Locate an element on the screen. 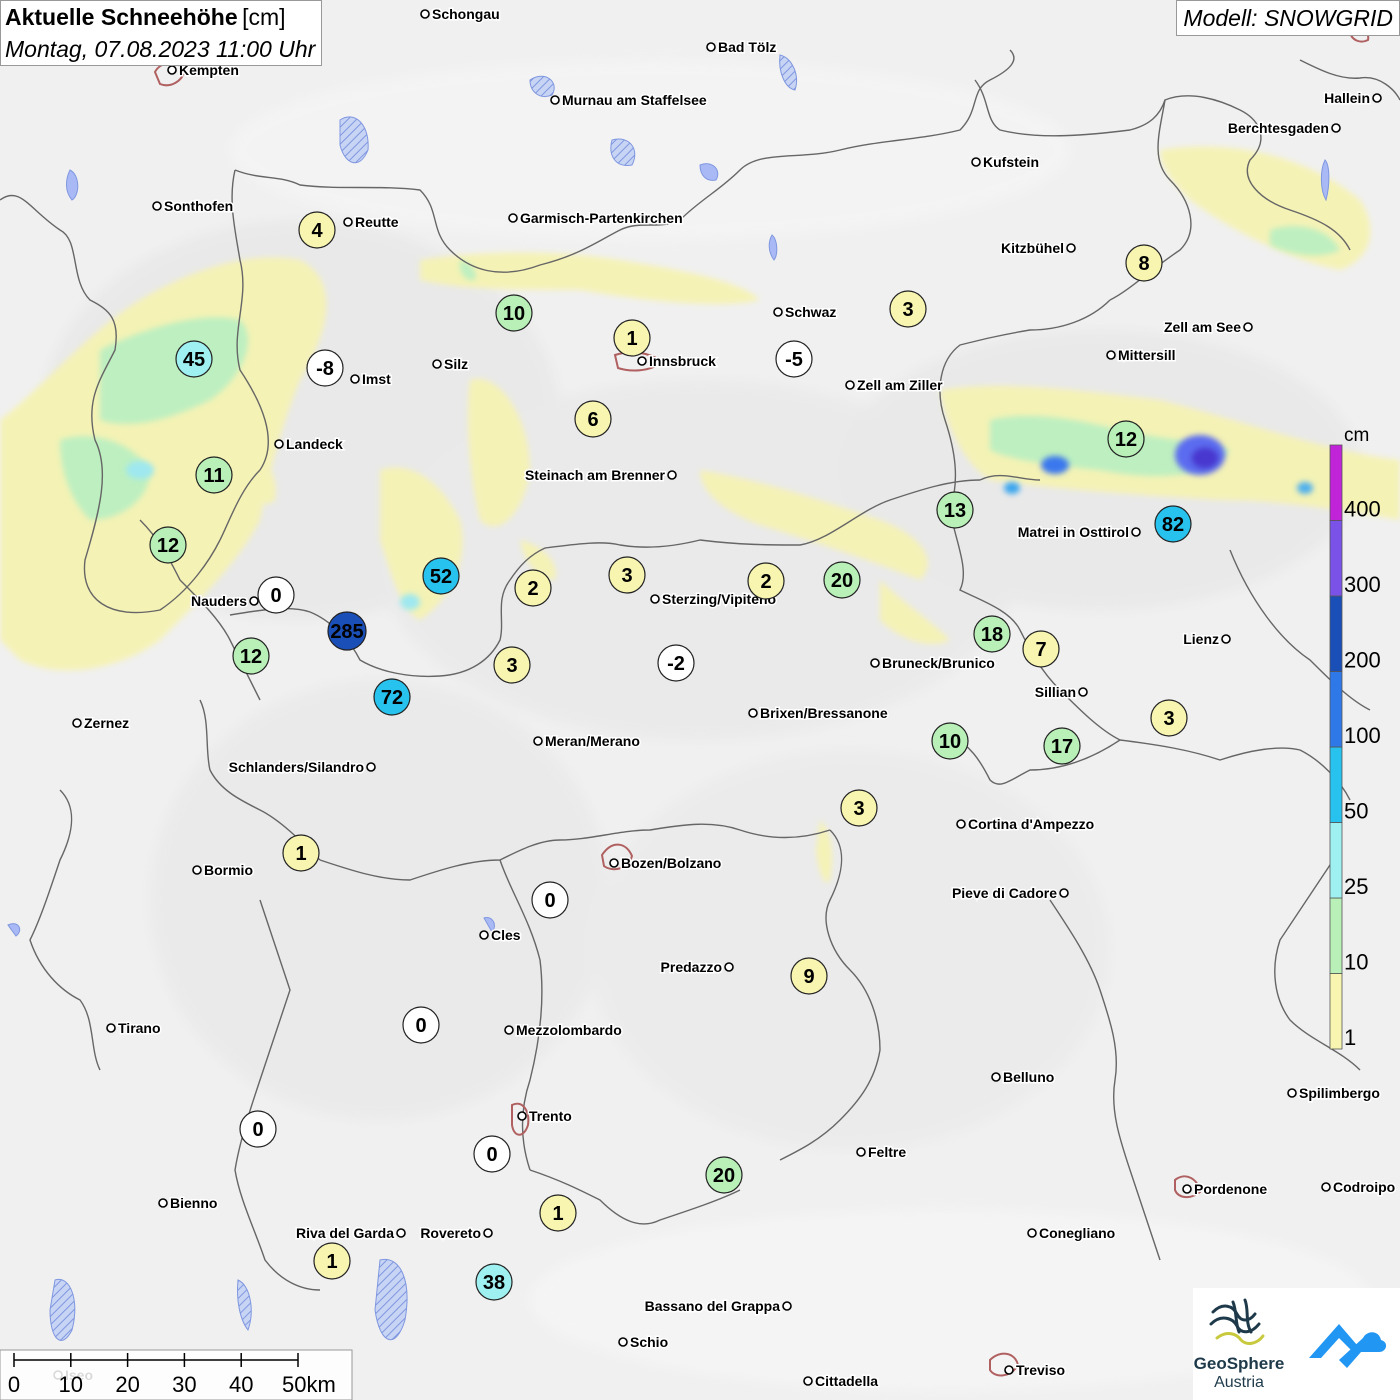 The width and height of the screenshot is (1400, 1400). city-label: Brixen/Bressanone is located at coordinates (824, 713).